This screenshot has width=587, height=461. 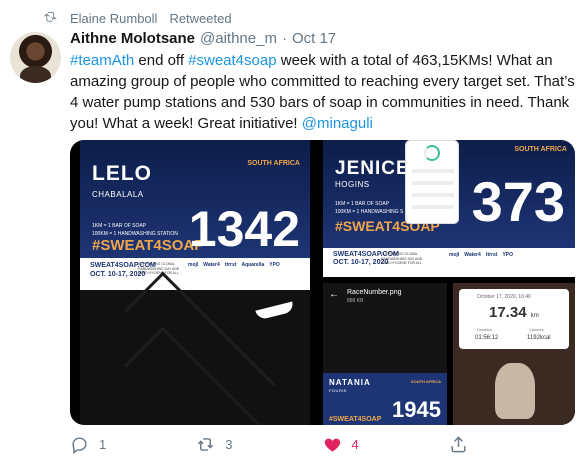 I want to click on like-count: 4, so click(x=355, y=444).